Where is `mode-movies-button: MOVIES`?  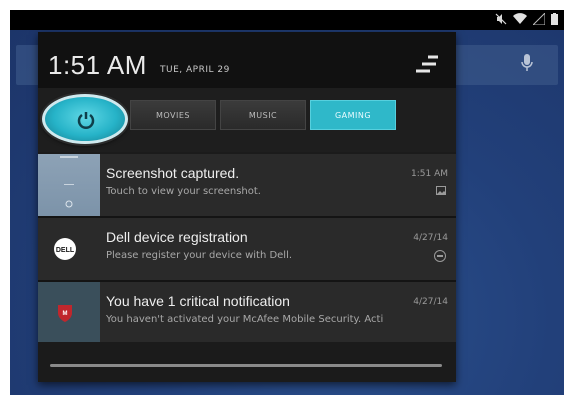
mode-movies-button: MOVIES is located at coordinates (173, 115).